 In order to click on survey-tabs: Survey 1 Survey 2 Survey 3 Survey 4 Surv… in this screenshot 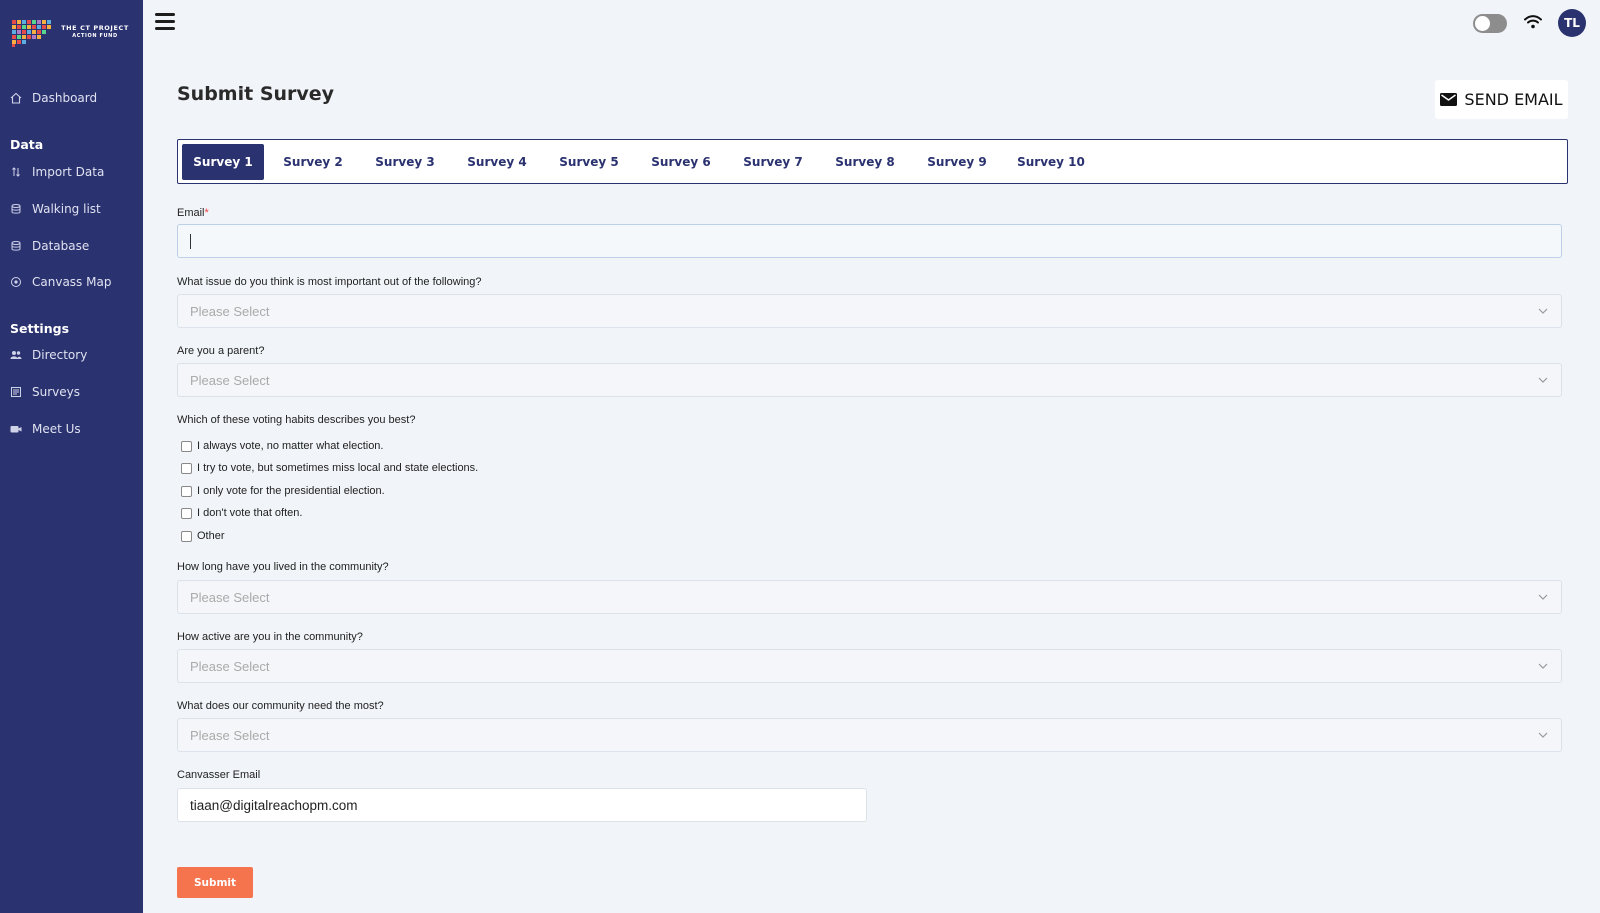, I will do `click(872, 161)`.